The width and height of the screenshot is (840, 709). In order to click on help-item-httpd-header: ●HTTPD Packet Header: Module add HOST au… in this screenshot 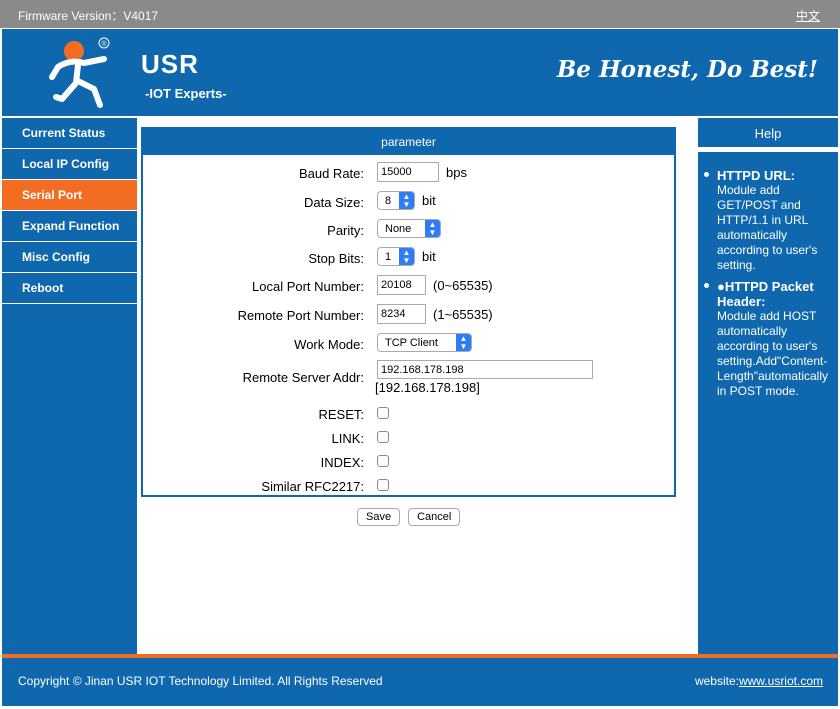, I will do `click(768, 339)`.